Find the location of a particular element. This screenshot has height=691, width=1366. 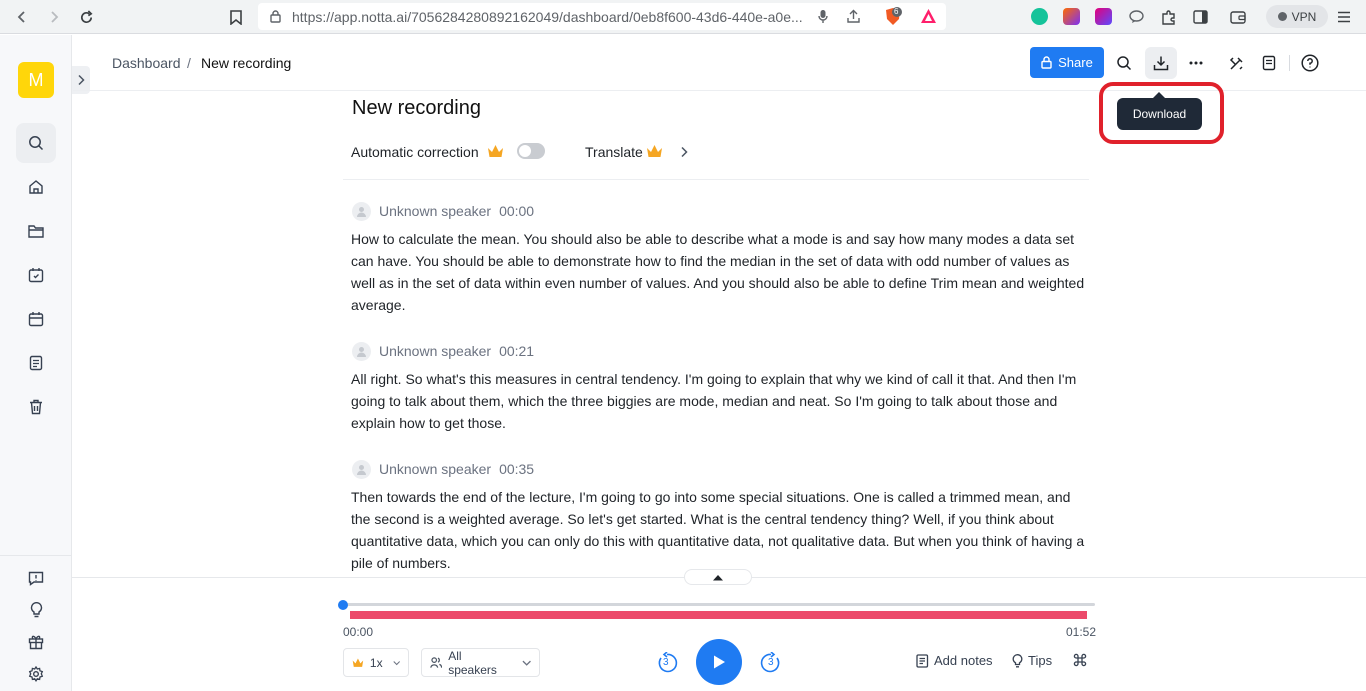

workspace-avatar: M is located at coordinates (36, 80).